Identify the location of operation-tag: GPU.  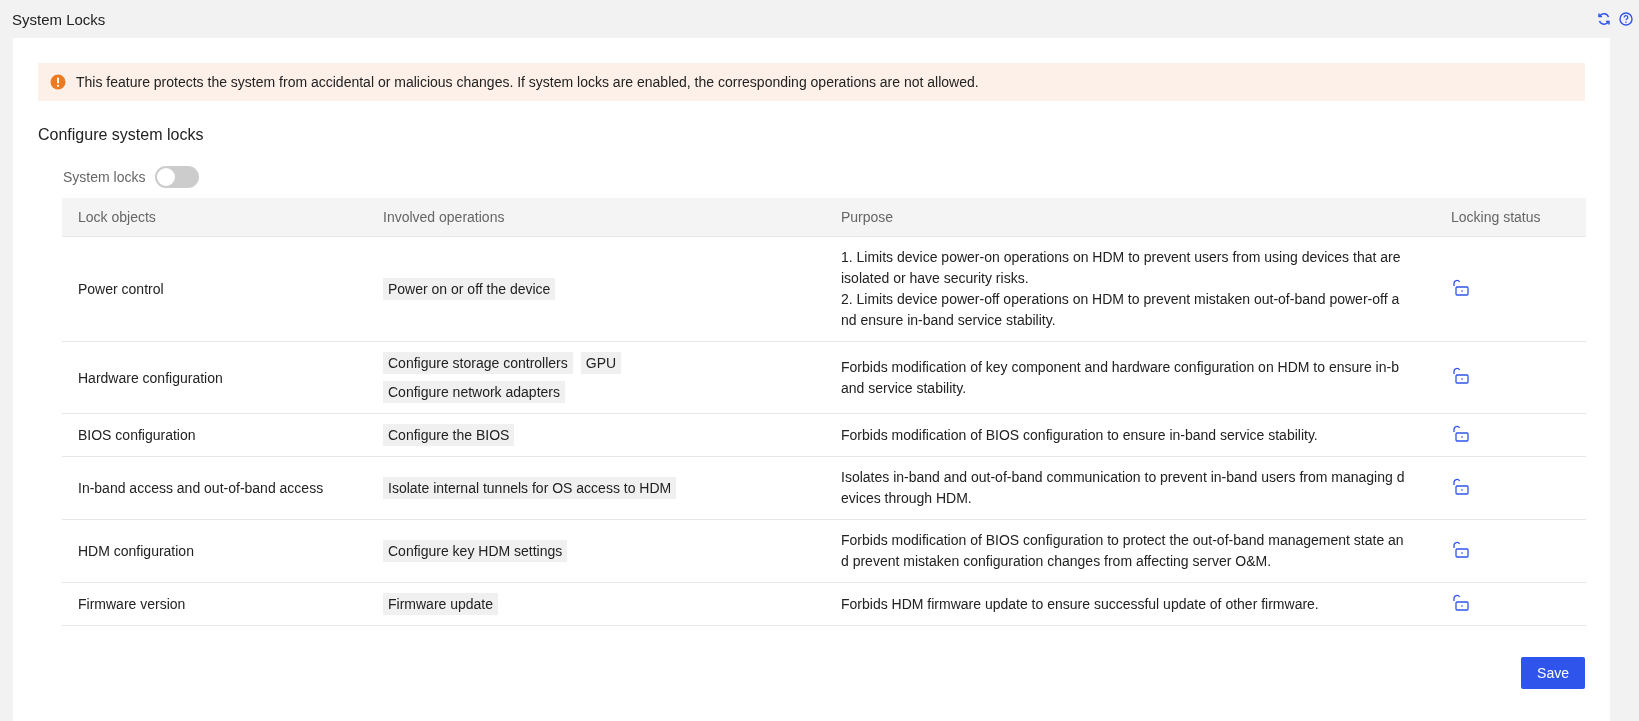
(601, 363).